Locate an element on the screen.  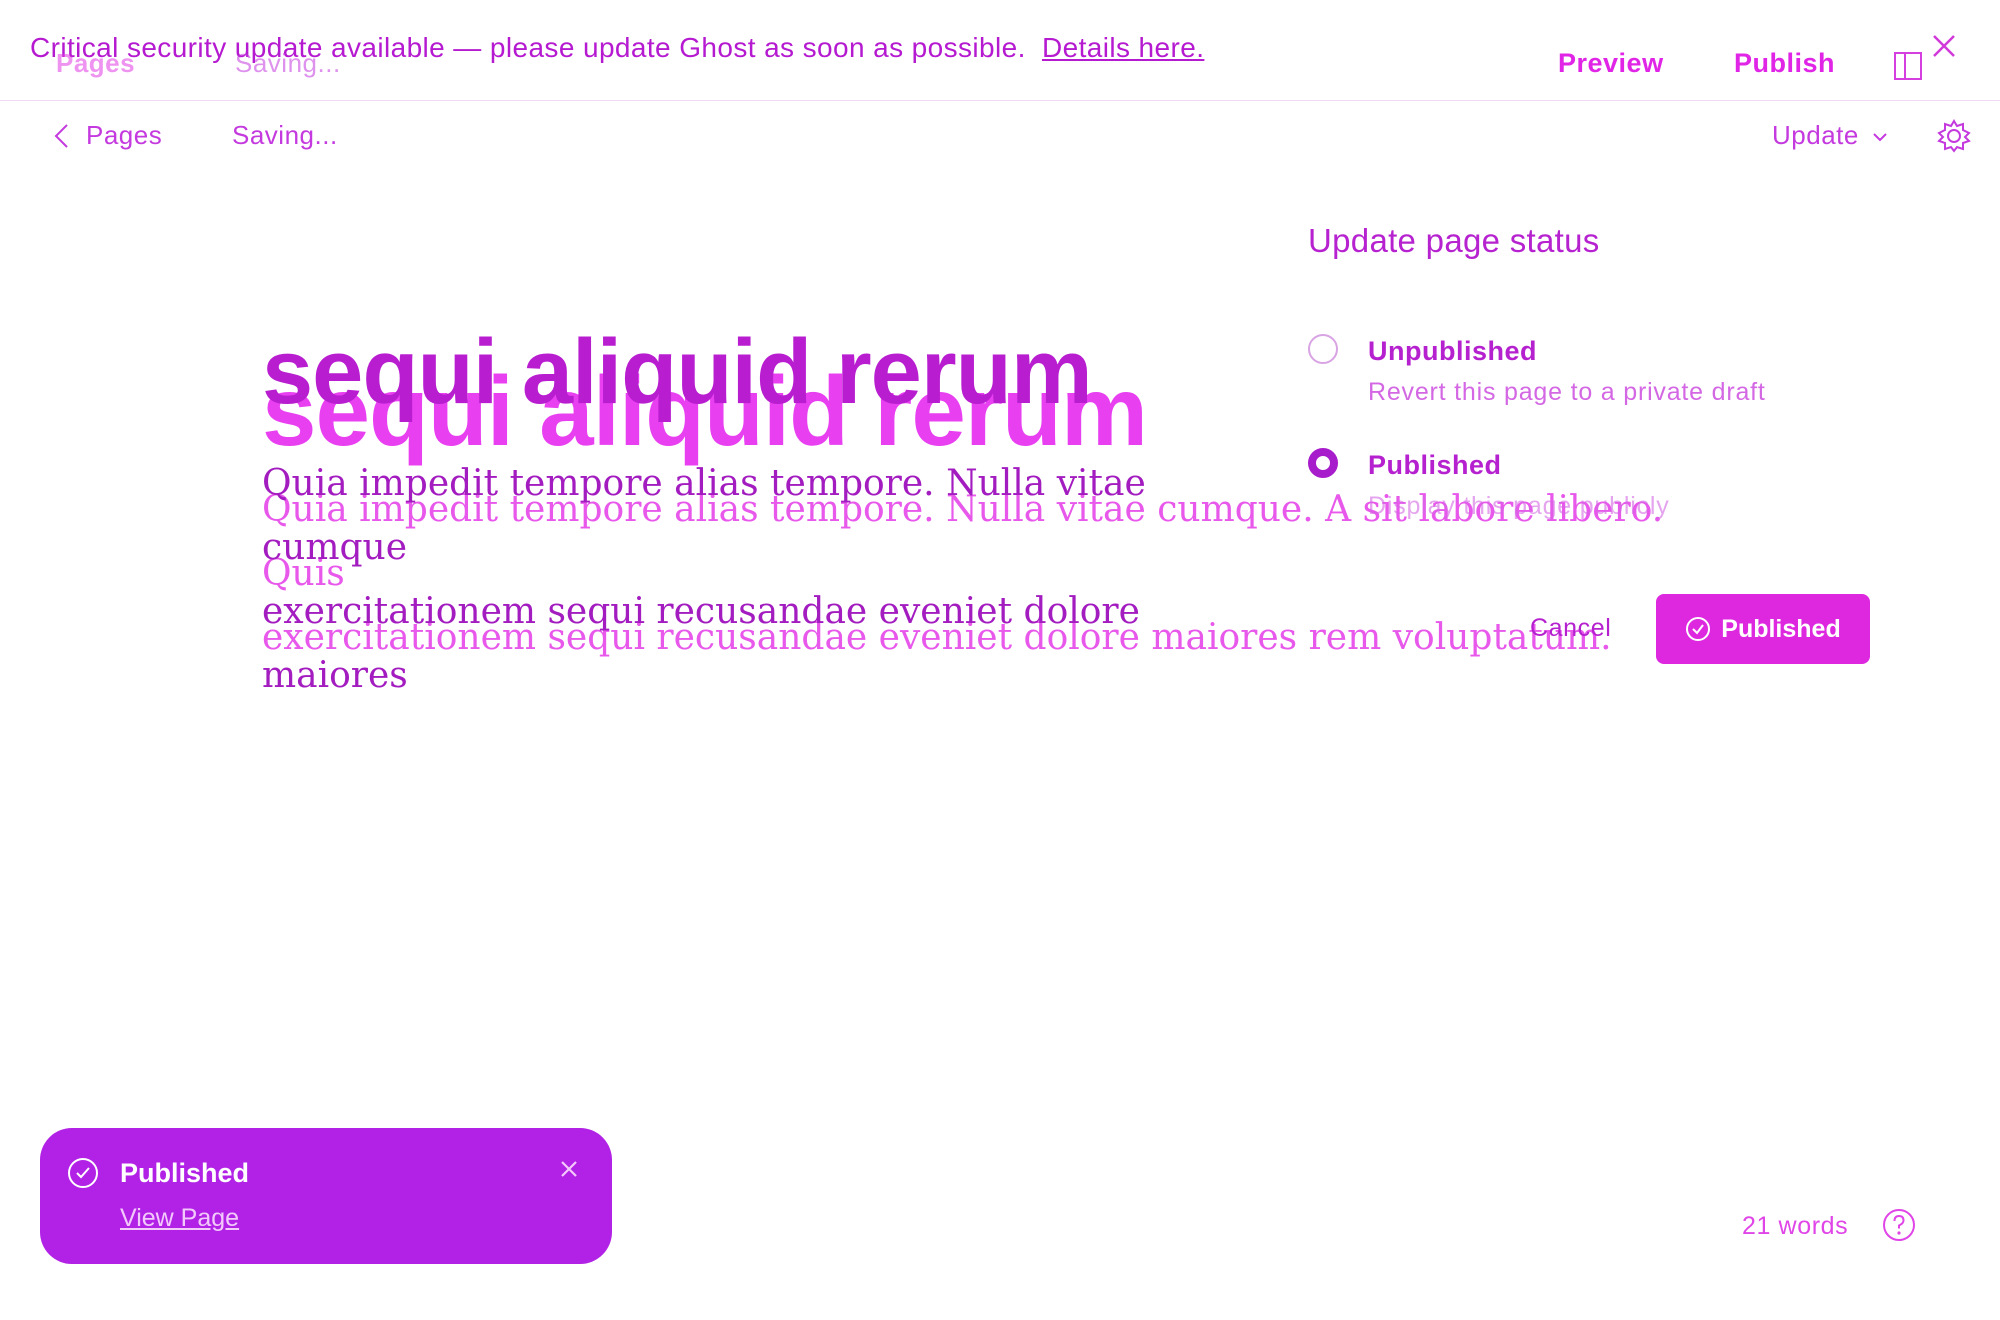
post-title: sequi aliquid rerum is located at coordinates (677, 372).